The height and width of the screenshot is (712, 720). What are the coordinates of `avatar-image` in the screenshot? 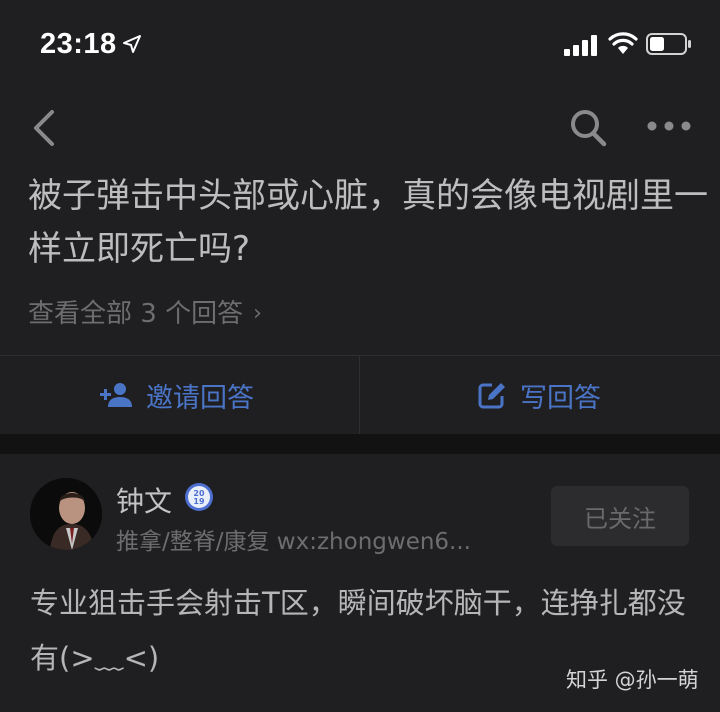 It's located at (66, 514).